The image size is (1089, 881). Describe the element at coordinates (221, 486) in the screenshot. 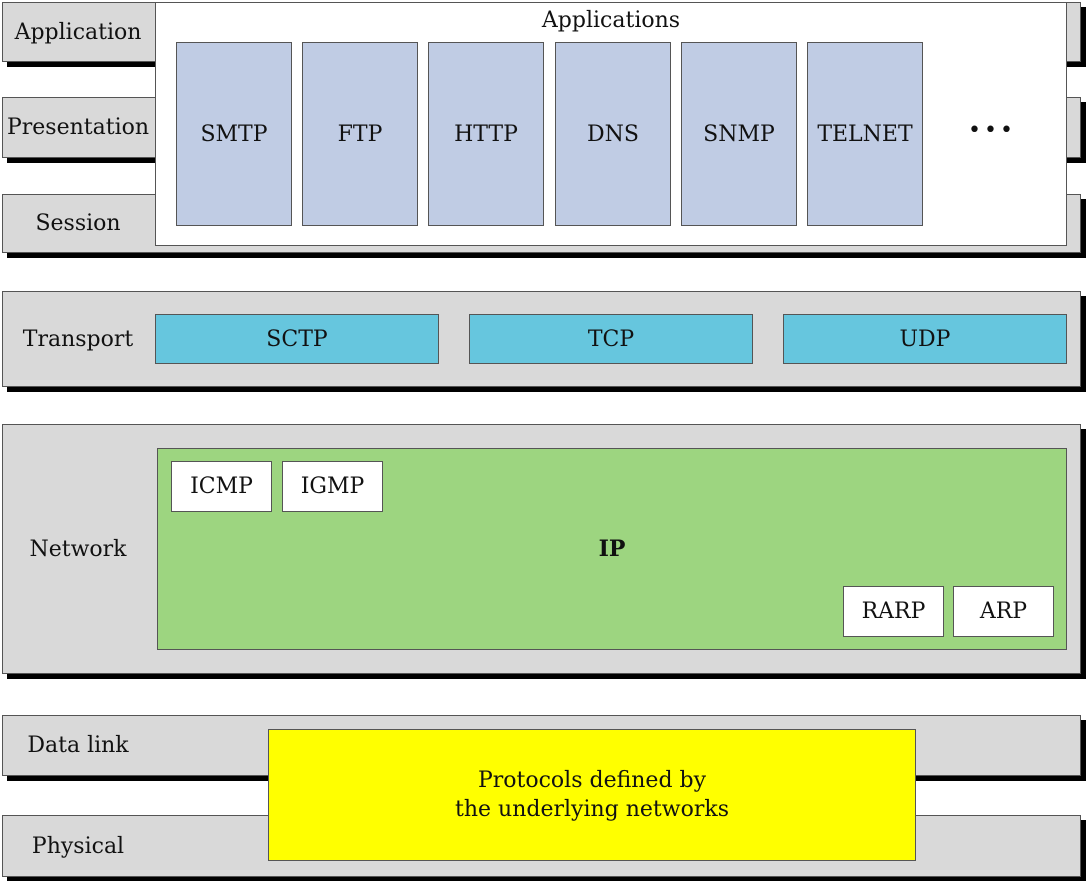

I see `network-protocol-icmp: ICMP` at that location.